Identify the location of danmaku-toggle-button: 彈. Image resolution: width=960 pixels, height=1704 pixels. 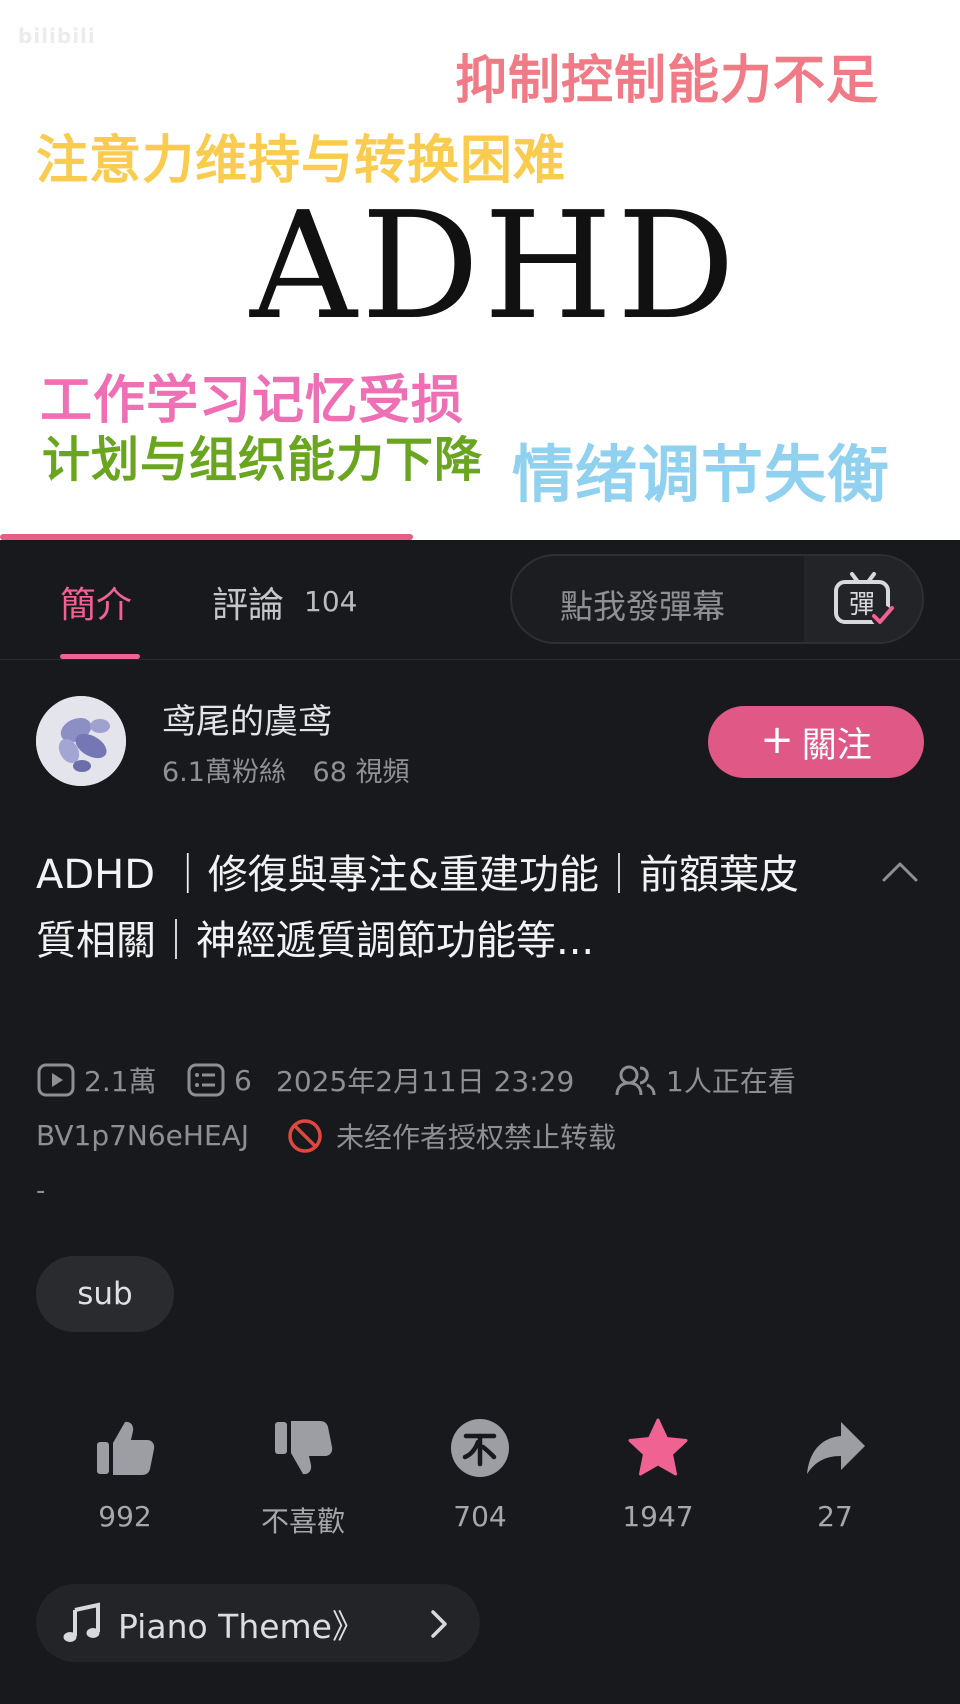
(863, 599).